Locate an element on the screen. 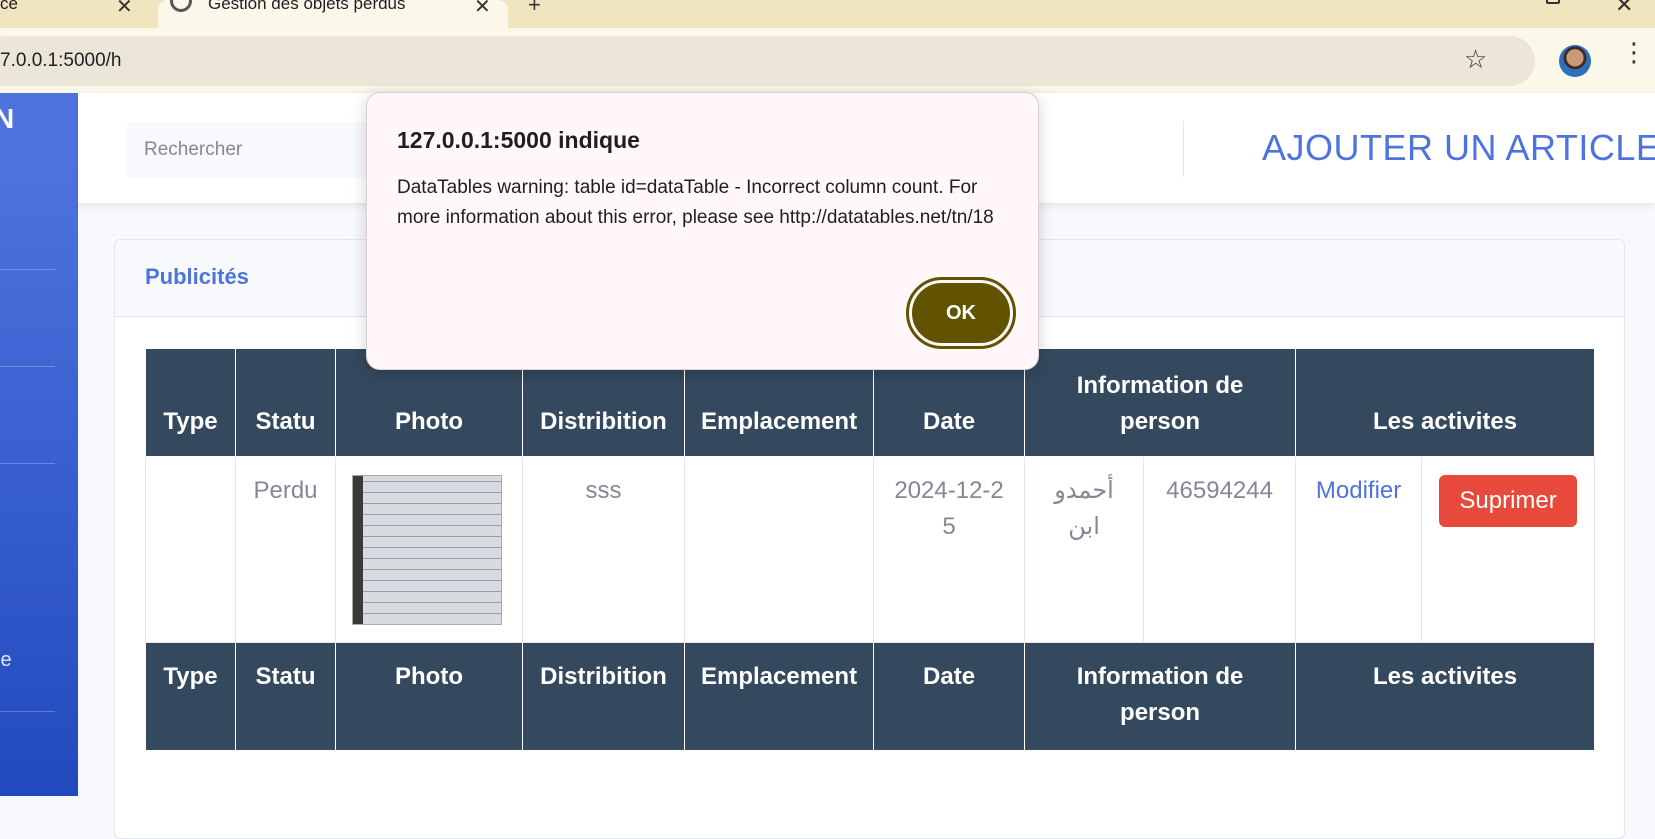 This screenshot has width=1655, height=839. tab-label: Gestion des objets perdus is located at coordinates (307, 6).